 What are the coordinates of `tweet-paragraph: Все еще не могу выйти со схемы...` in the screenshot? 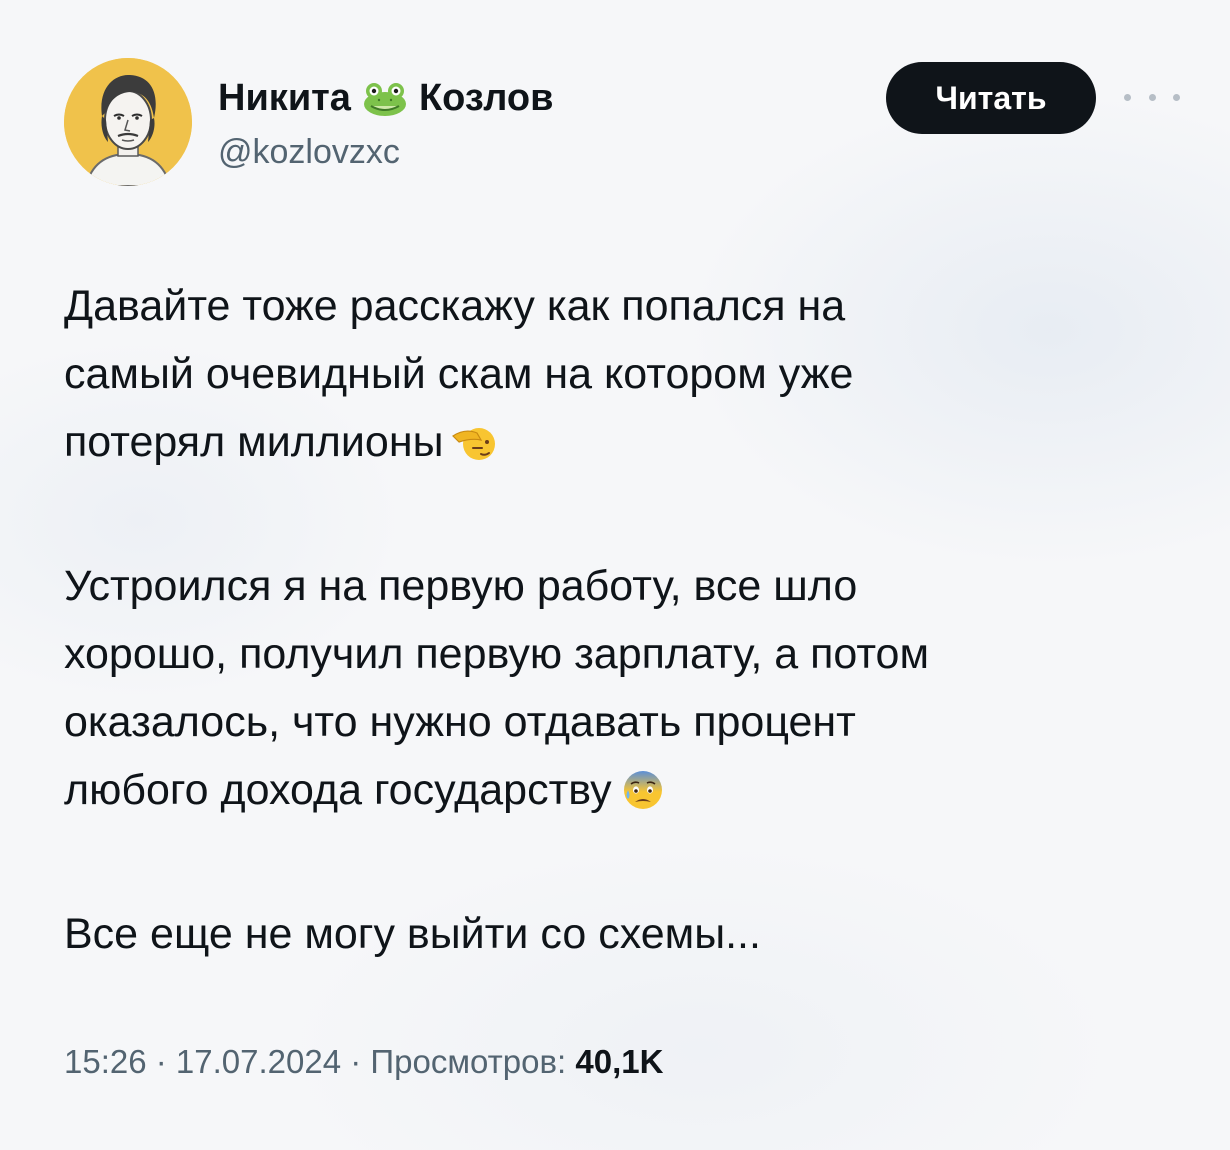 It's located at (619, 934).